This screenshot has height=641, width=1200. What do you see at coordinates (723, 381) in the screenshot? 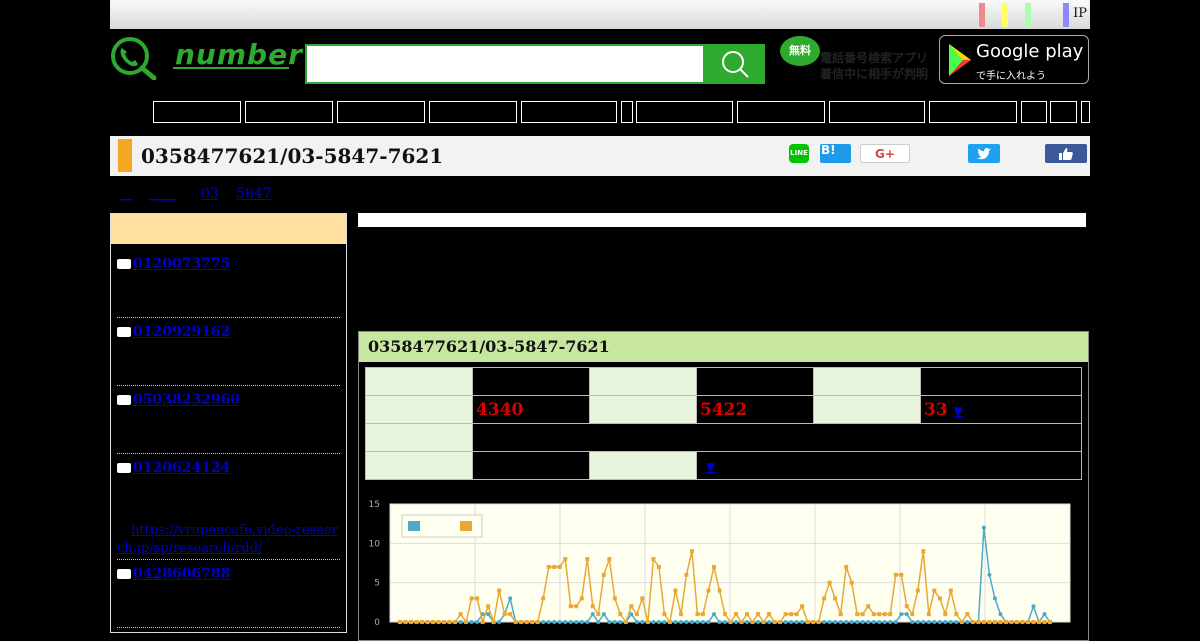
I see `table-row` at bounding box center [723, 381].